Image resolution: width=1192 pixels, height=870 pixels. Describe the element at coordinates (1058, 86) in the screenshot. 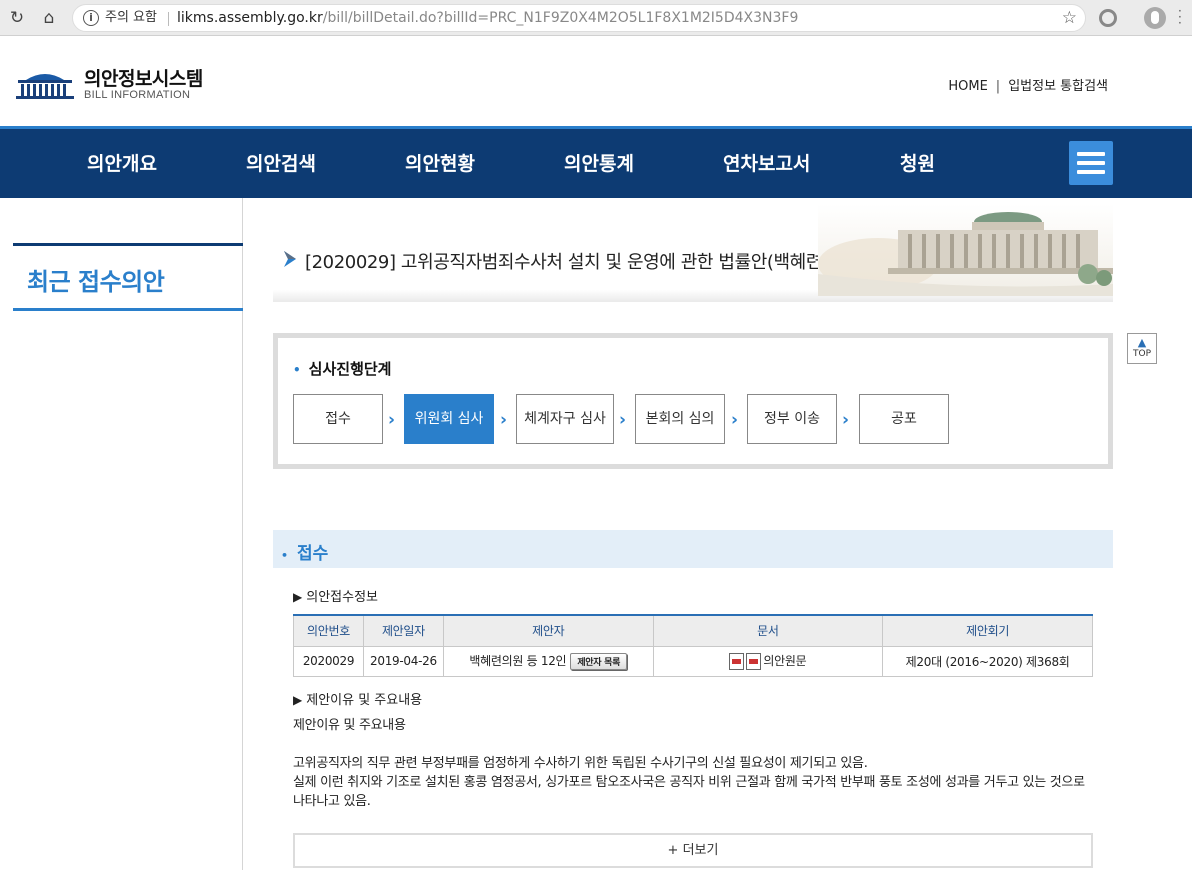

I see `integrated-search-link: 입법정보 통합검색` at that location.